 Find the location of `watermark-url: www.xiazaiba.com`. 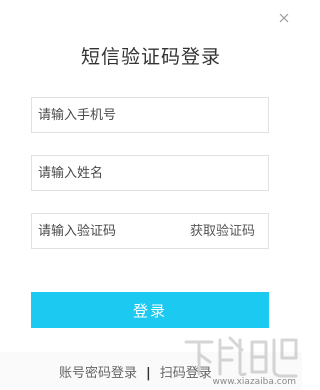

watermark-url: www.xiazaiba.com is located at coordinates (254, 382).